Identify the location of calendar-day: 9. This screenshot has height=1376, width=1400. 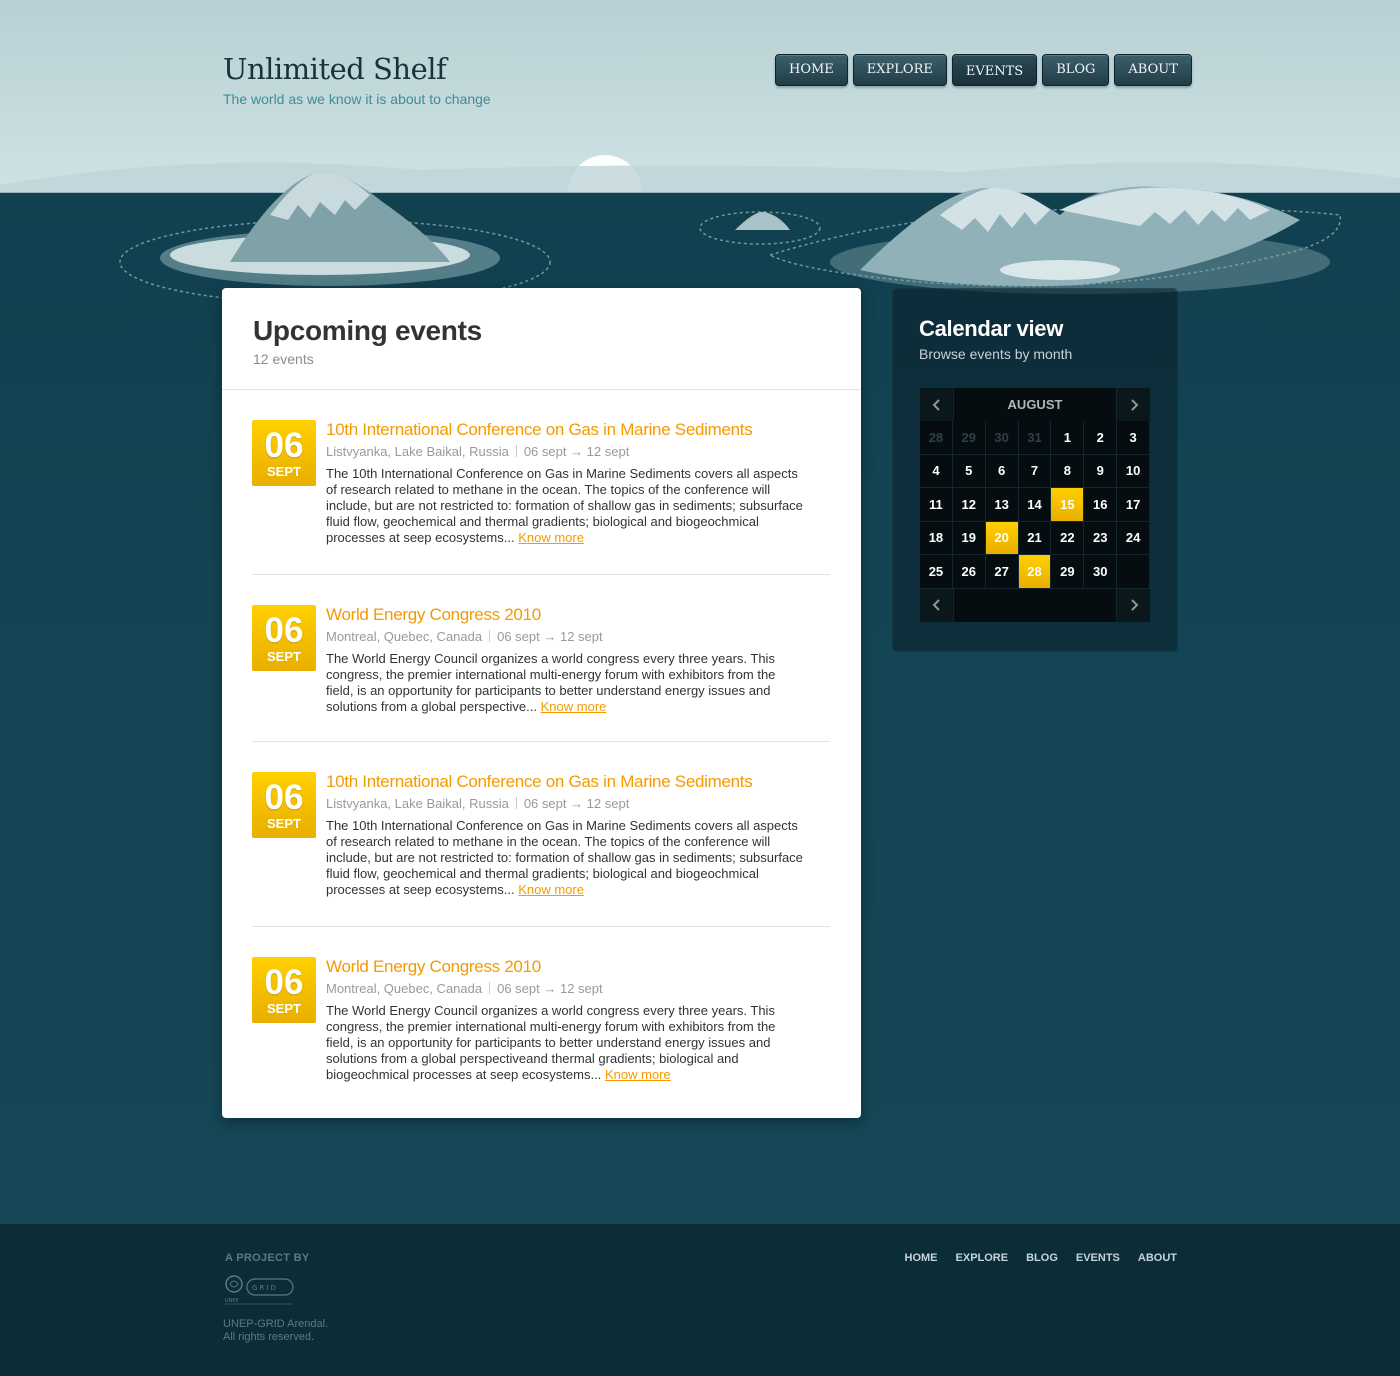
(1101, 471).